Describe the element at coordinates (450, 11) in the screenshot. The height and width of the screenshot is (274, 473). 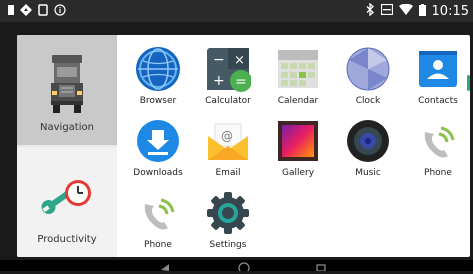
I see `status-time: 10:15` at that location.